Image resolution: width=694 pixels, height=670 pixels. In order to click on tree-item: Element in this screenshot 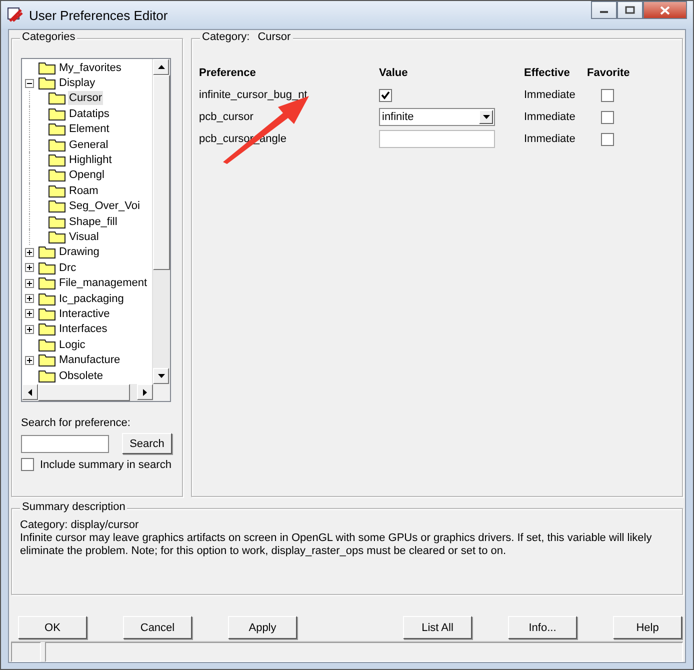, I will do `click(89, 129)`.